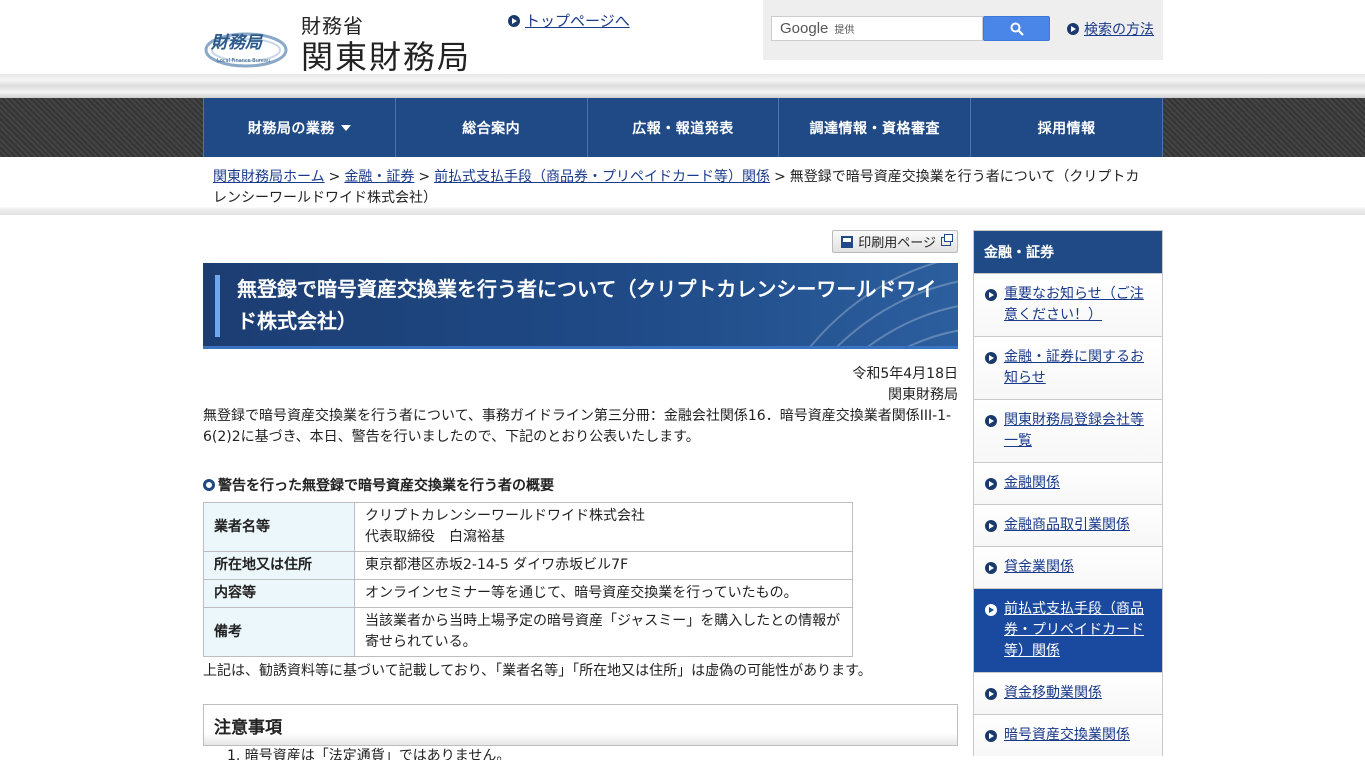 This screenshot has height=760, width=1365. I want to click on search-button, so click(1016, 28).